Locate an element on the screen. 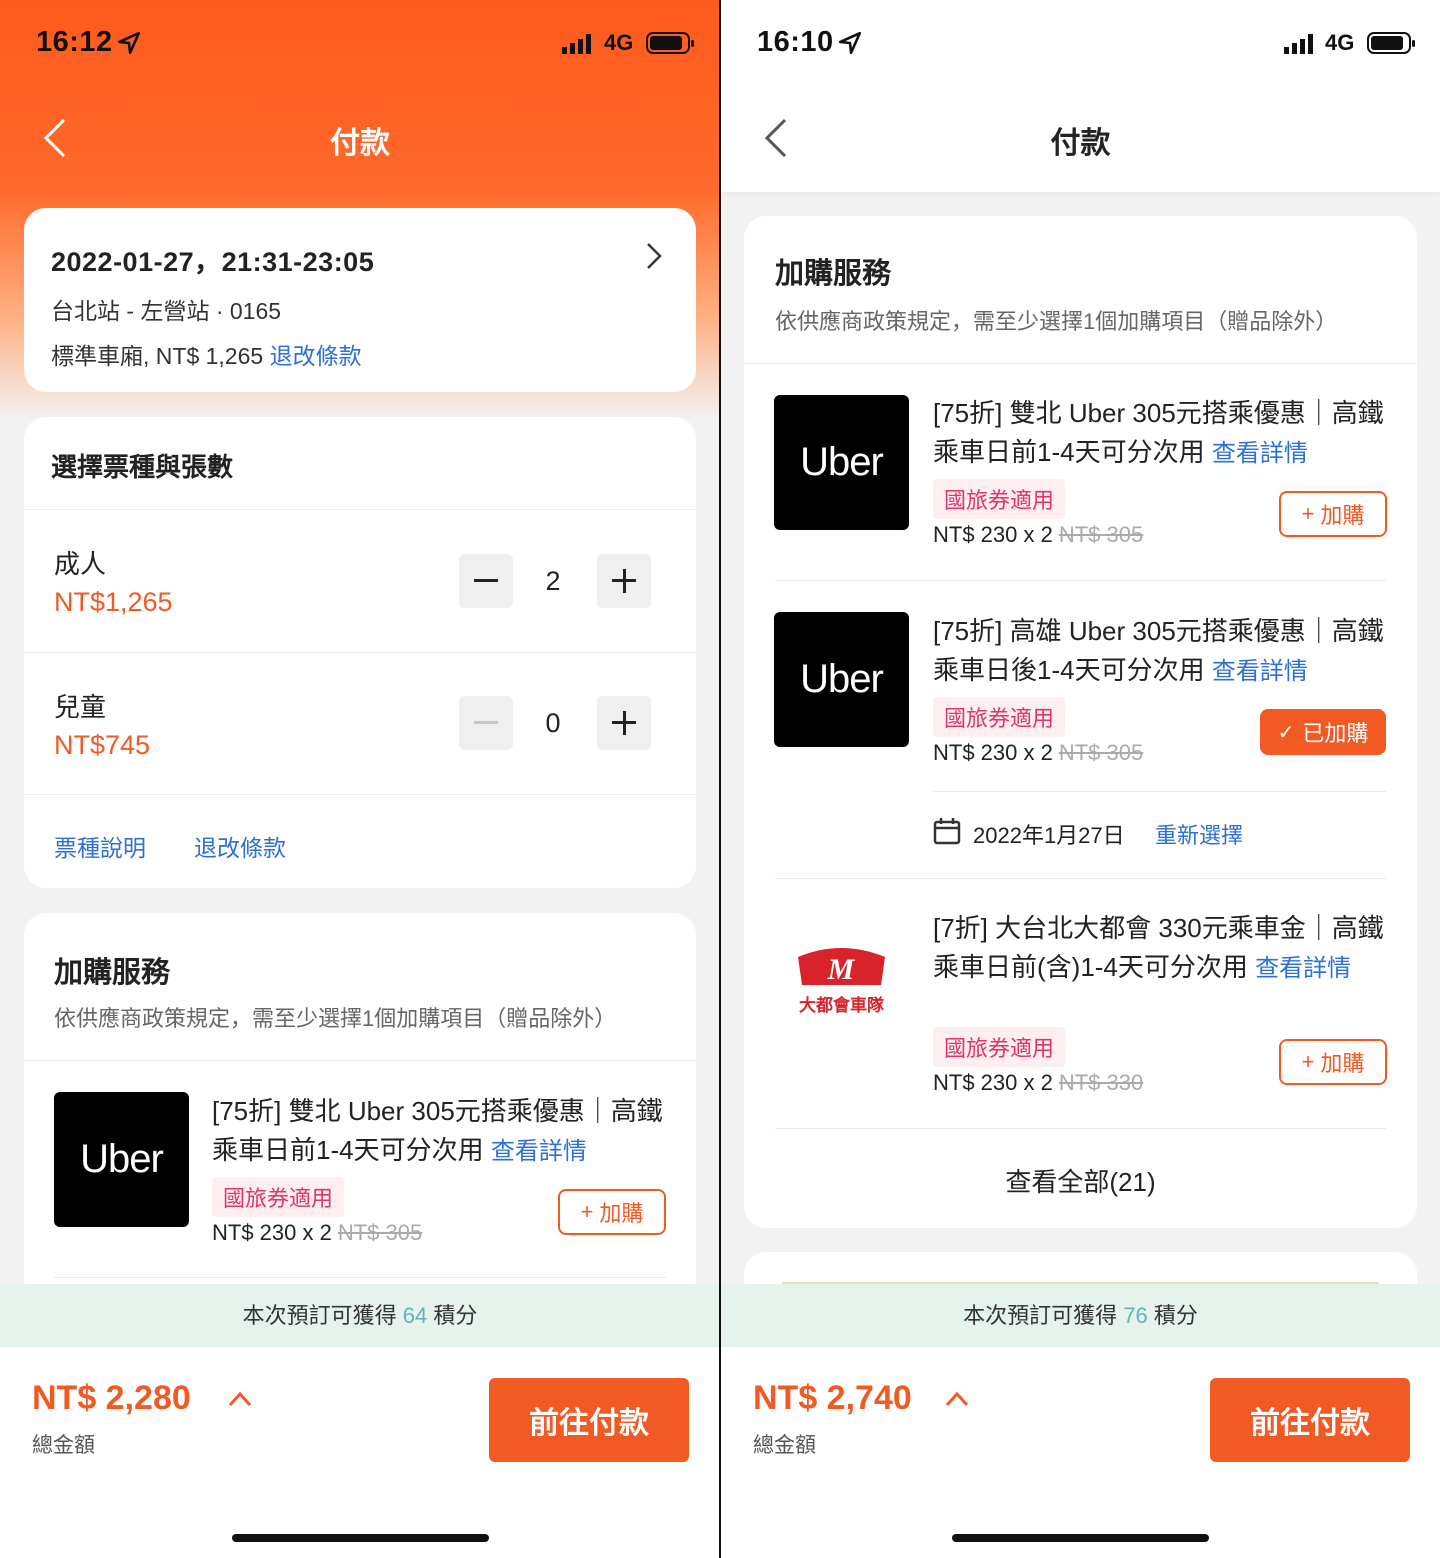  metropolitan-taxi-logo: M 大都會車隊 is located at coordinates (841, 976).